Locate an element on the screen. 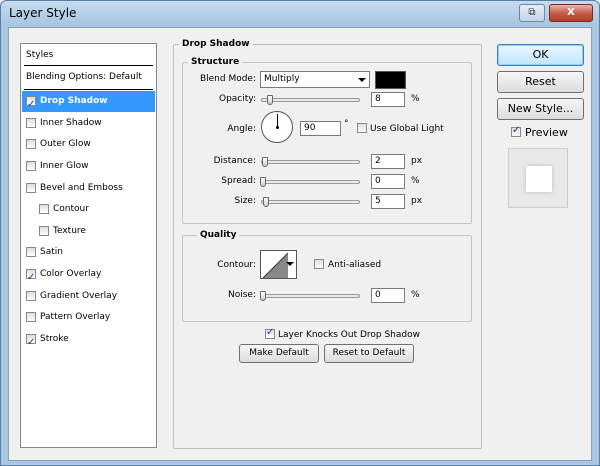 The image size is (600, 466). quality-title: Quality is located at coordinates (218, 235).